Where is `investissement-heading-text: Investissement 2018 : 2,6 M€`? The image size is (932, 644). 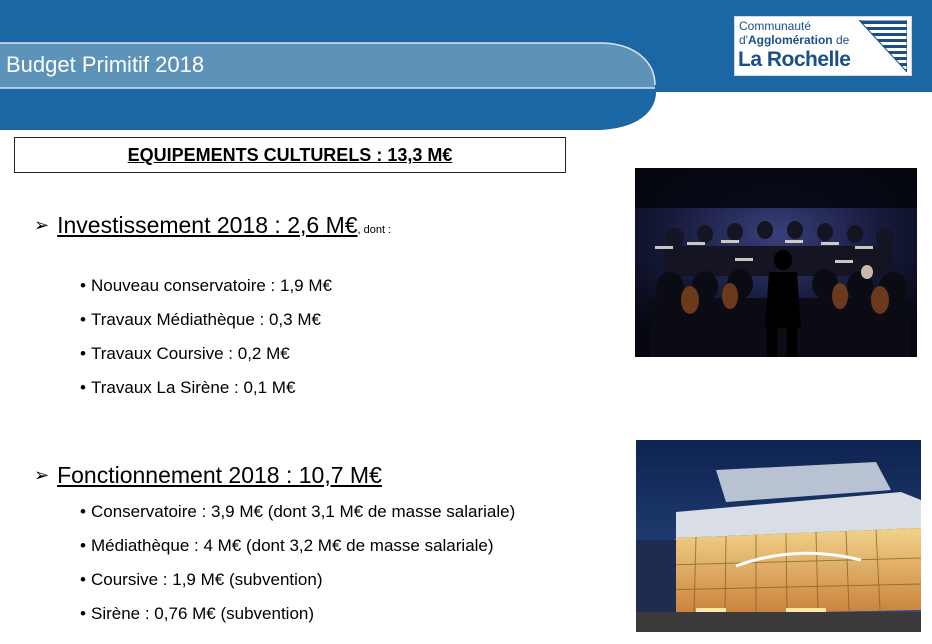 investissement-heading-text: Investissement 2018 : 2,6 M€ is located at coordinates (207, 225).